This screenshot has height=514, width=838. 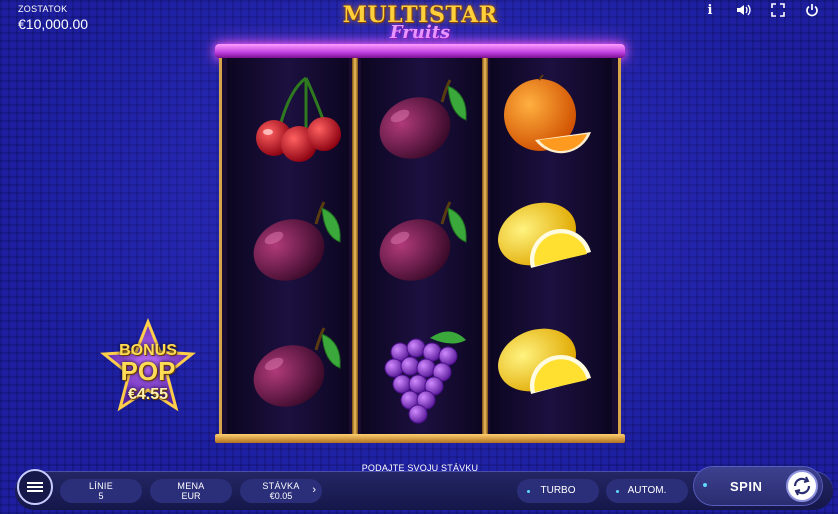 What do you see at coordinates (43, 9) in the screenshot?
I see `balance-label: ZOSTATOK` at bounding box center [43, 9].